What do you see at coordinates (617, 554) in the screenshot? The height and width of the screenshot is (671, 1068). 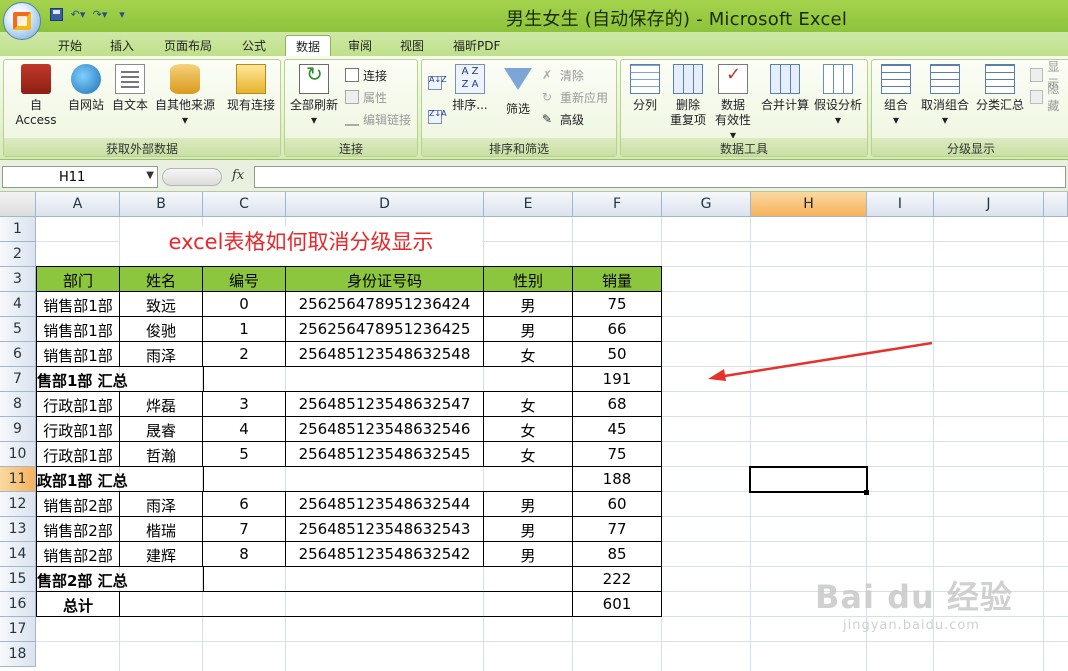 I see `cell-f14: 85` at bounding box center [617, 554].